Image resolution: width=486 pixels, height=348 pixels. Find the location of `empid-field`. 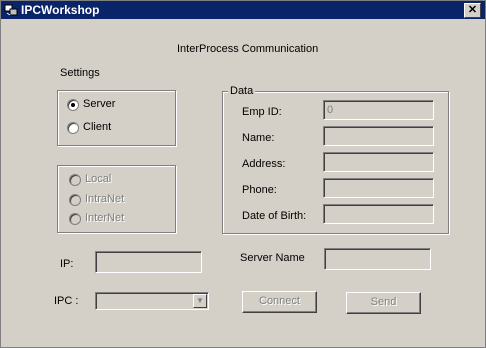

empid-field is located at coordinates (378, 110).